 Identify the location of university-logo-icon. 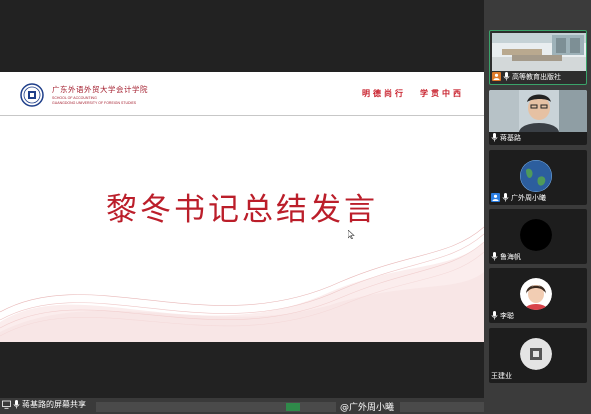
(32, 95).